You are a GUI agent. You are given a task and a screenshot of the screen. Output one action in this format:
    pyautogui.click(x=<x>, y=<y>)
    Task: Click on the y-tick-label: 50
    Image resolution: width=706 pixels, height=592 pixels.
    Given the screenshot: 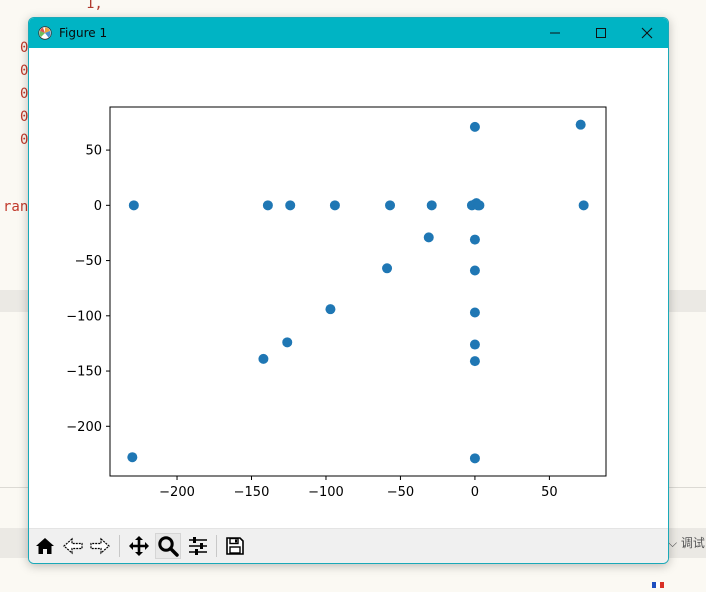 What is the action you would take?
    pyautogui.click(x=93, y=151)
    